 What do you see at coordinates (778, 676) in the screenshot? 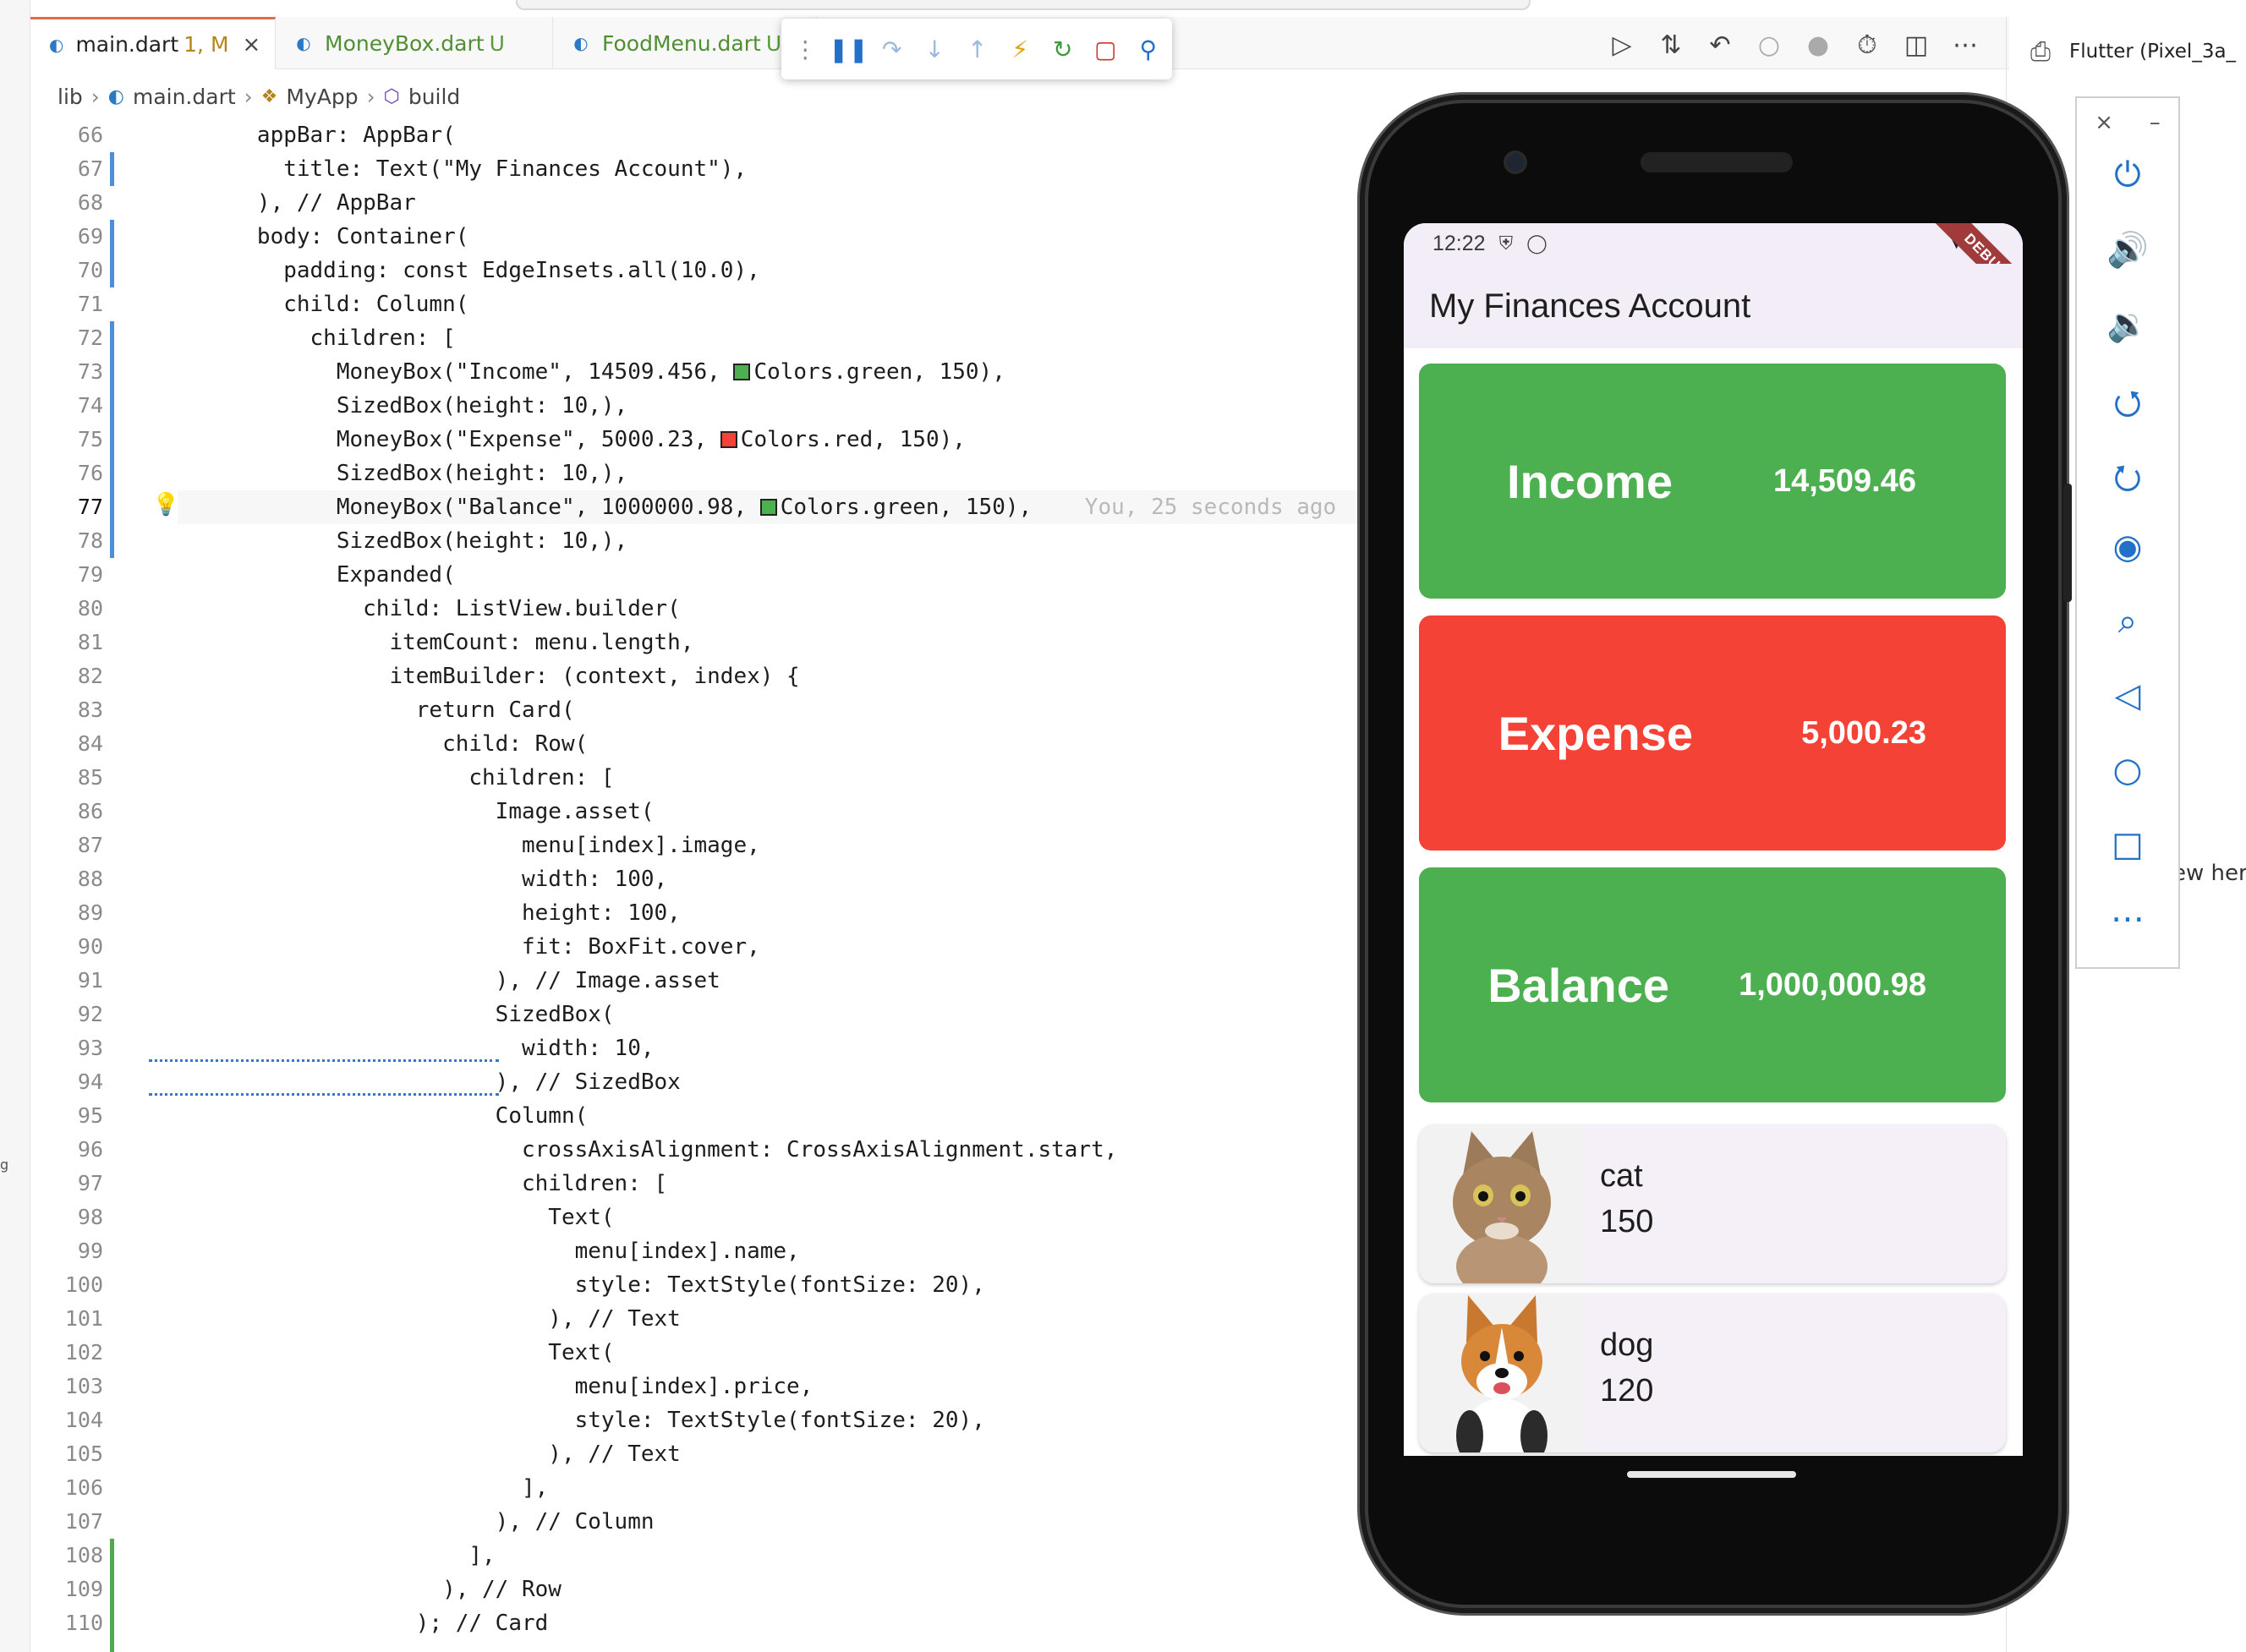
I see `code-line: itemBuilder: (context, index) {` at bounding box center [778, 676].